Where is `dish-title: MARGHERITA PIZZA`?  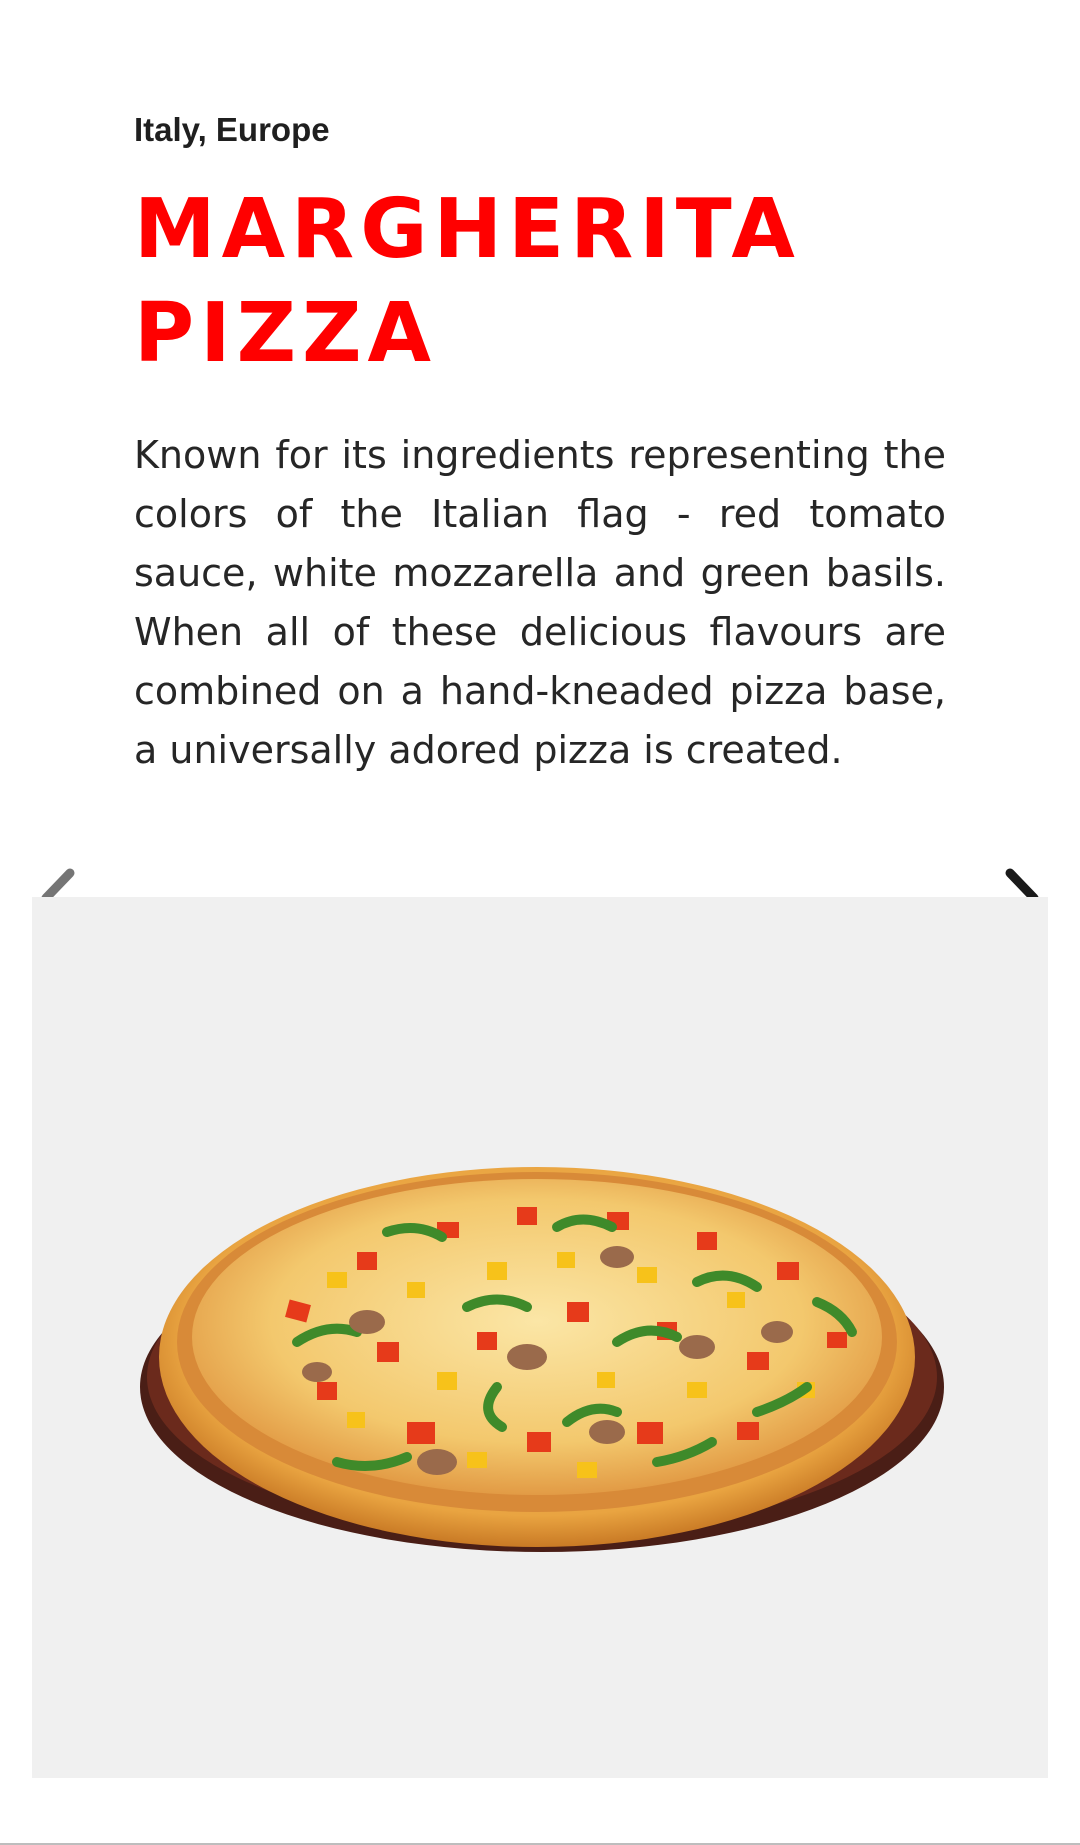 dish-title: MARGHERITA PIZZA is located at coordinates (540, 282).